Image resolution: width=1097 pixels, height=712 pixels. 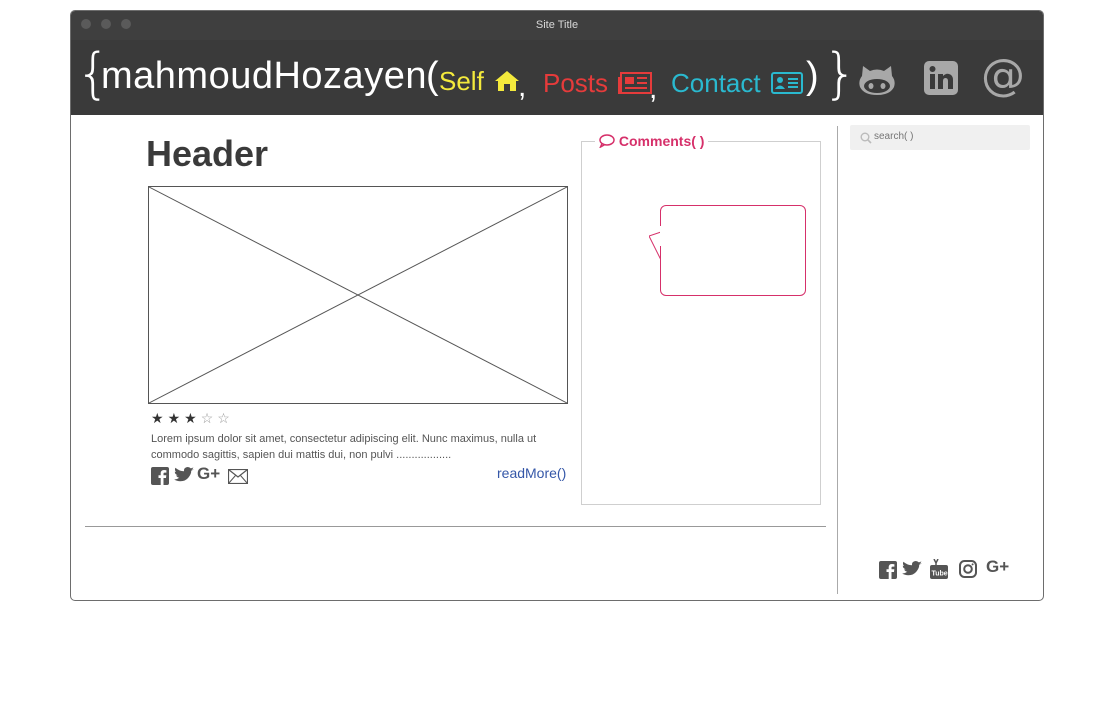 I want to click on content-divider, so click(x=455, y=526).